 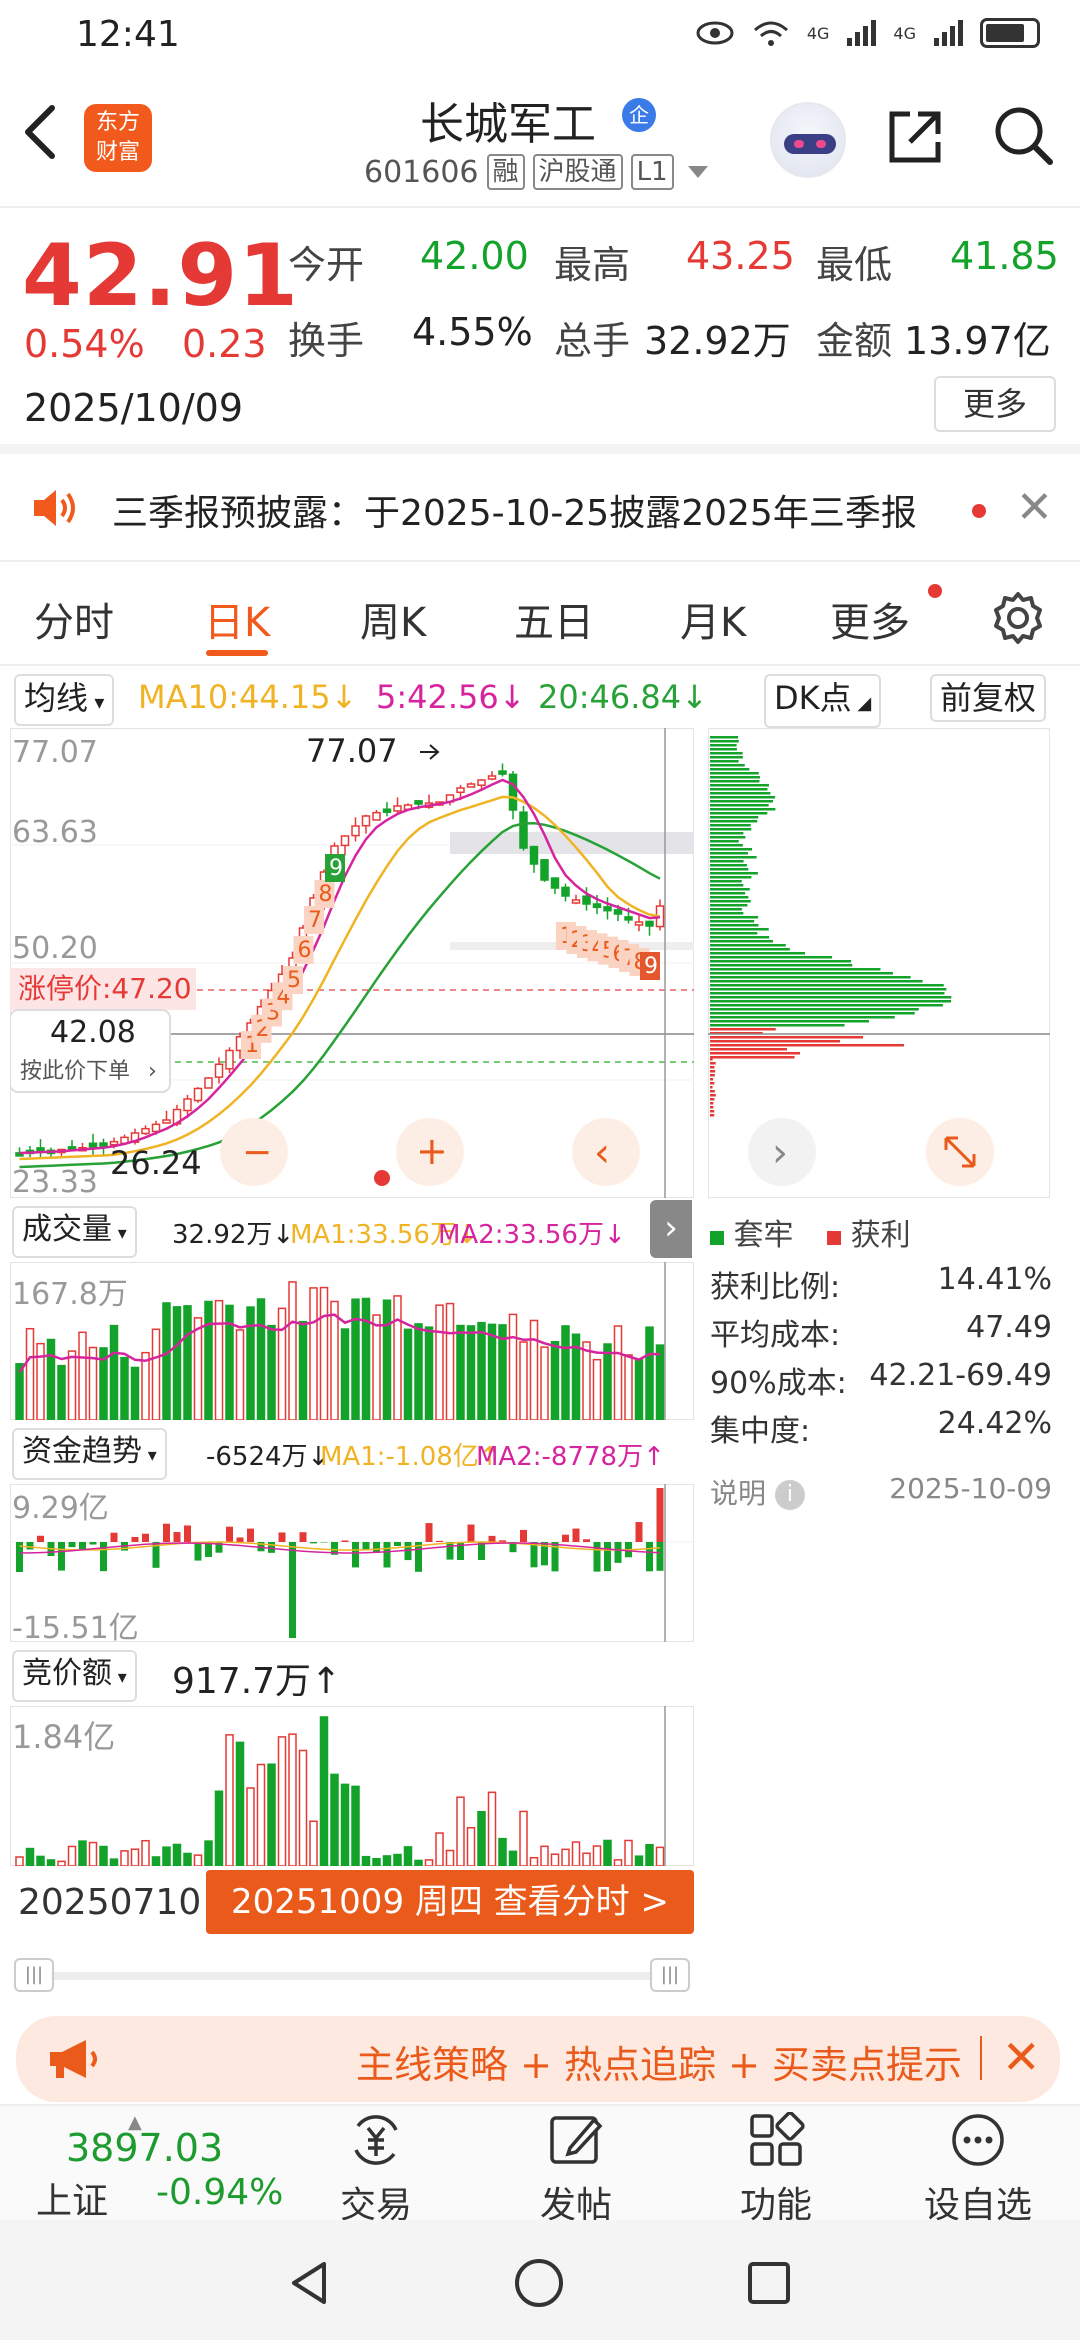 I want to click on dk-point-button: DK点 ◢, so click(x=823, y=701).